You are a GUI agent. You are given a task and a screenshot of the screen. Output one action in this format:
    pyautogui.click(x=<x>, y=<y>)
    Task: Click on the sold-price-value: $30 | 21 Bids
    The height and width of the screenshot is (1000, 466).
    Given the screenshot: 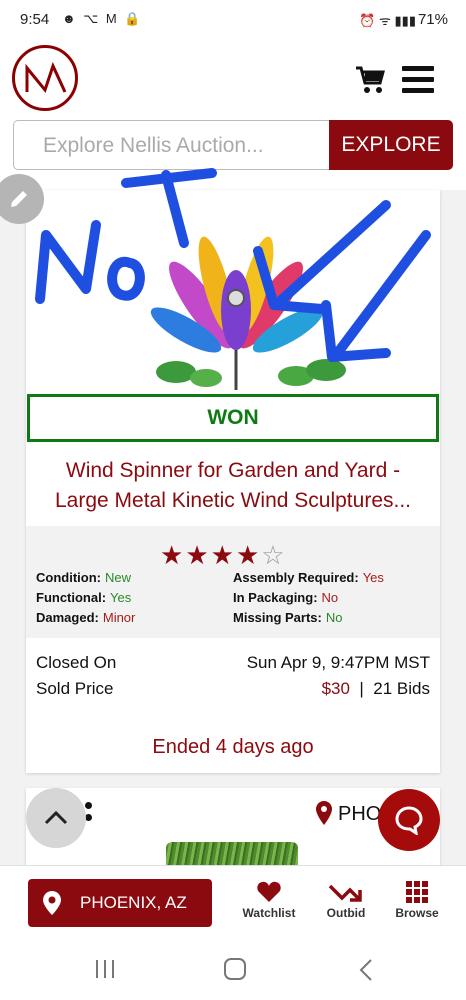 What is the action you would take?
    pyautogui.click(x=376, y=689)
    